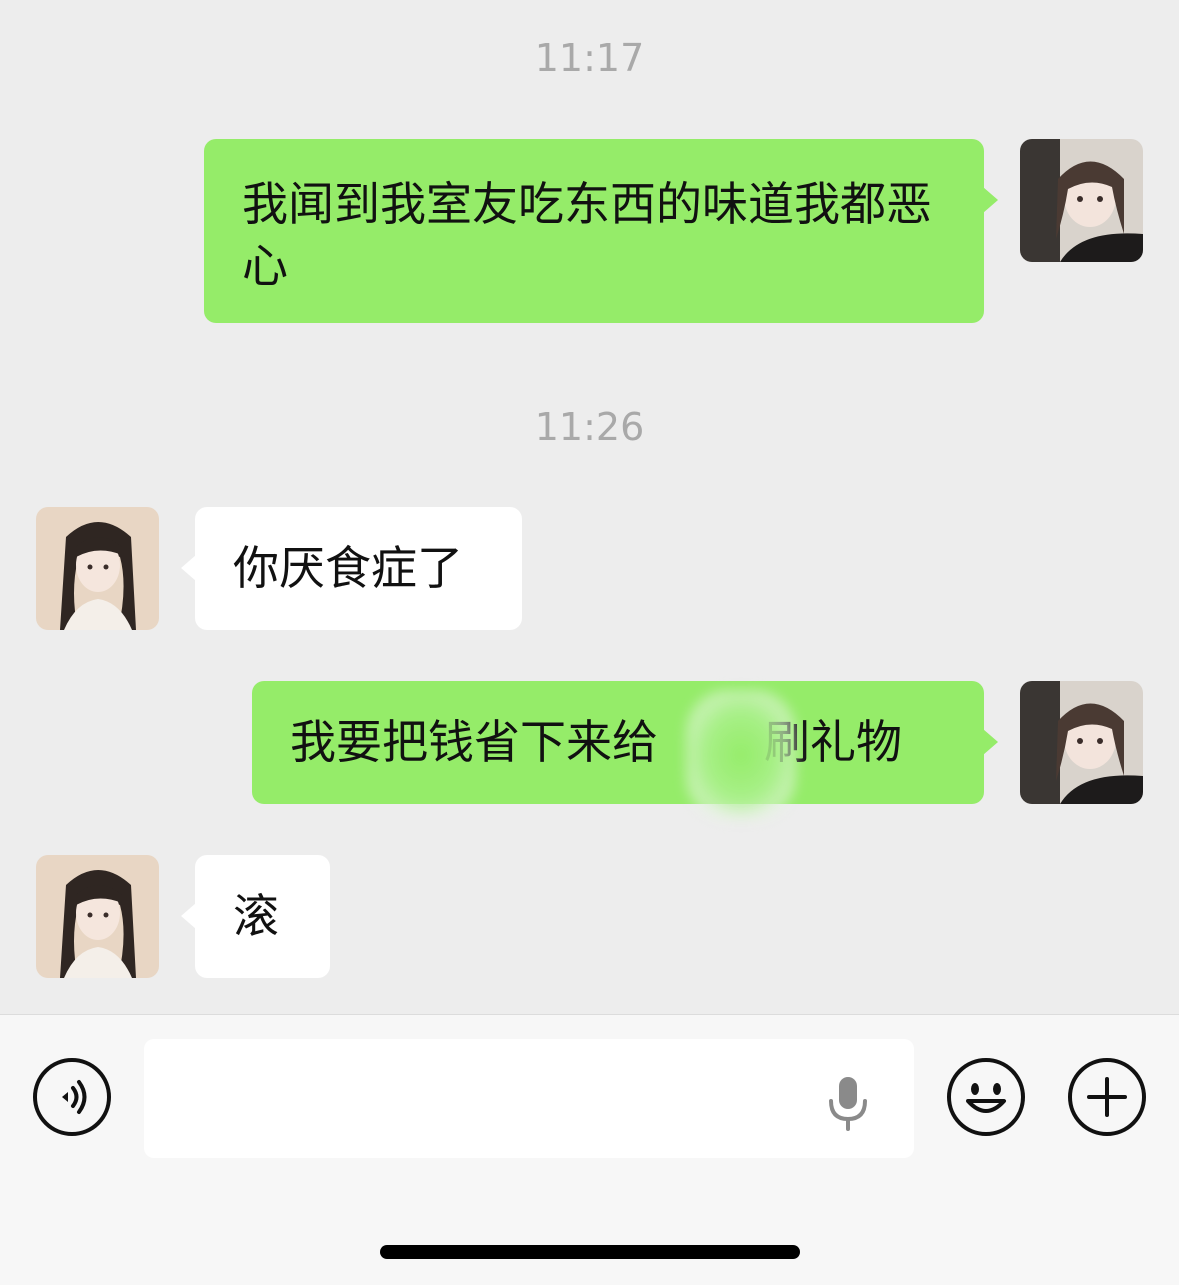 The height and width of the screenshot is (1285, 1179). Describe the element at coordinates (590, 1252) in the screenshot. I see `home-indicator` at that location.